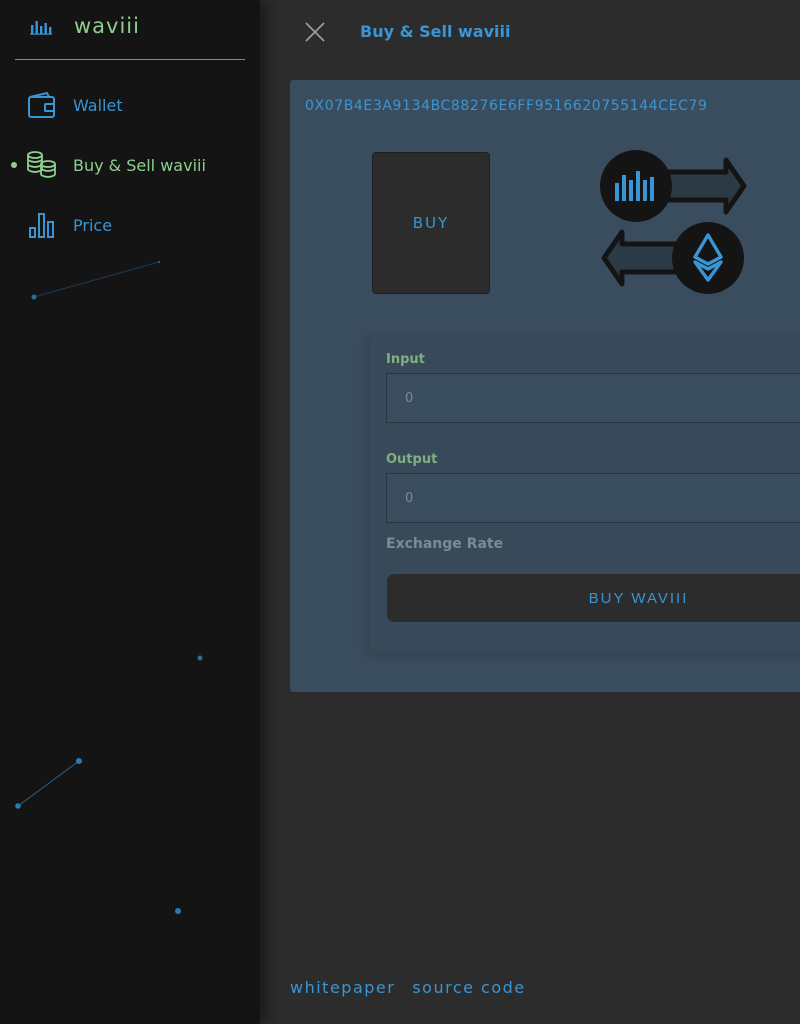 This screenshot has height=1024, width=800. Describe the element at coordinates (42, 165) in the screenshot. I see `coins-icon` at that location.